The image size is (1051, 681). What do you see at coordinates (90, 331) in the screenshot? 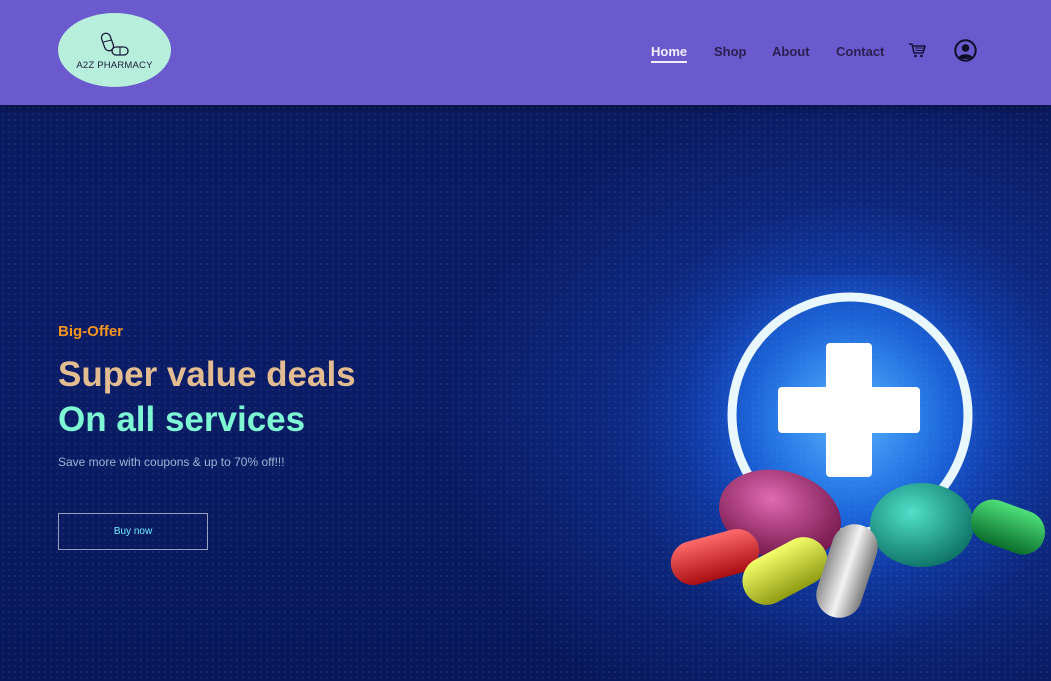
I see `offer-tag: Big-Offer` at bounding box center [90, 331].